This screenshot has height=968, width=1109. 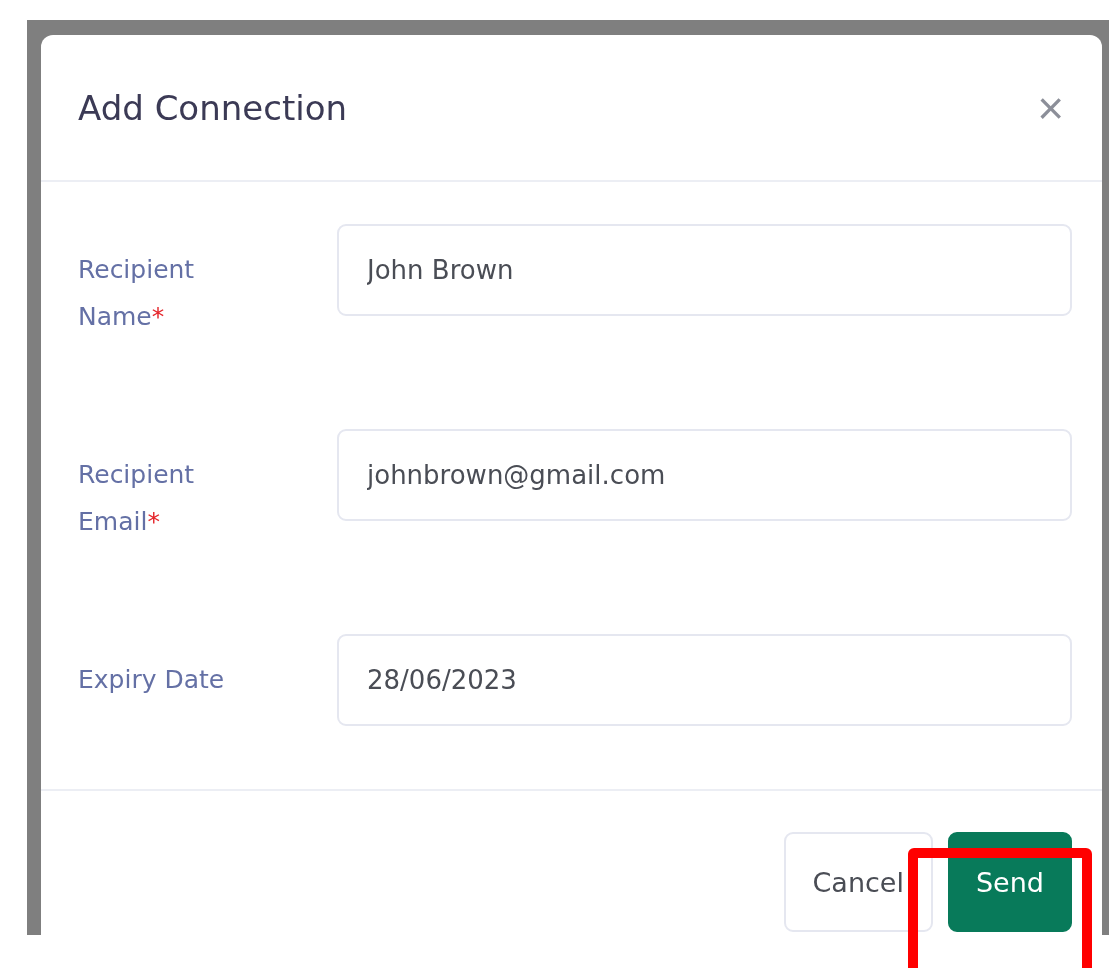 I want to click on field-label: Expiry Date, so click(x=152, y=680).